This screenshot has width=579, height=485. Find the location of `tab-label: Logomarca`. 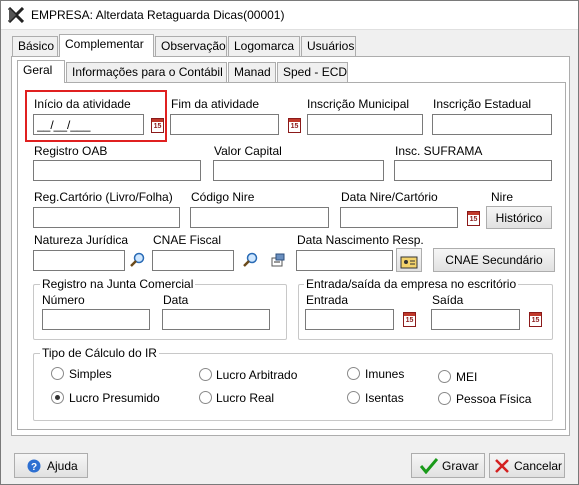

tab-label: Logomarca is located at coordinates (264, 46).